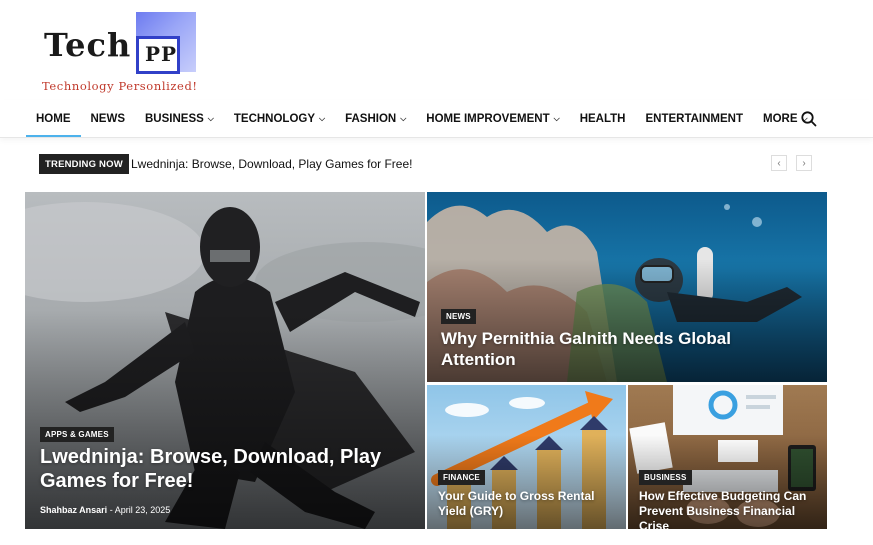 The height and width of the screenshot is (545, 873). What do you see at coordinates (694, 118) in the screenshot?
I see `nav-item-entertainment: ENTERTAINMENT` at bounding box center [694, 118].